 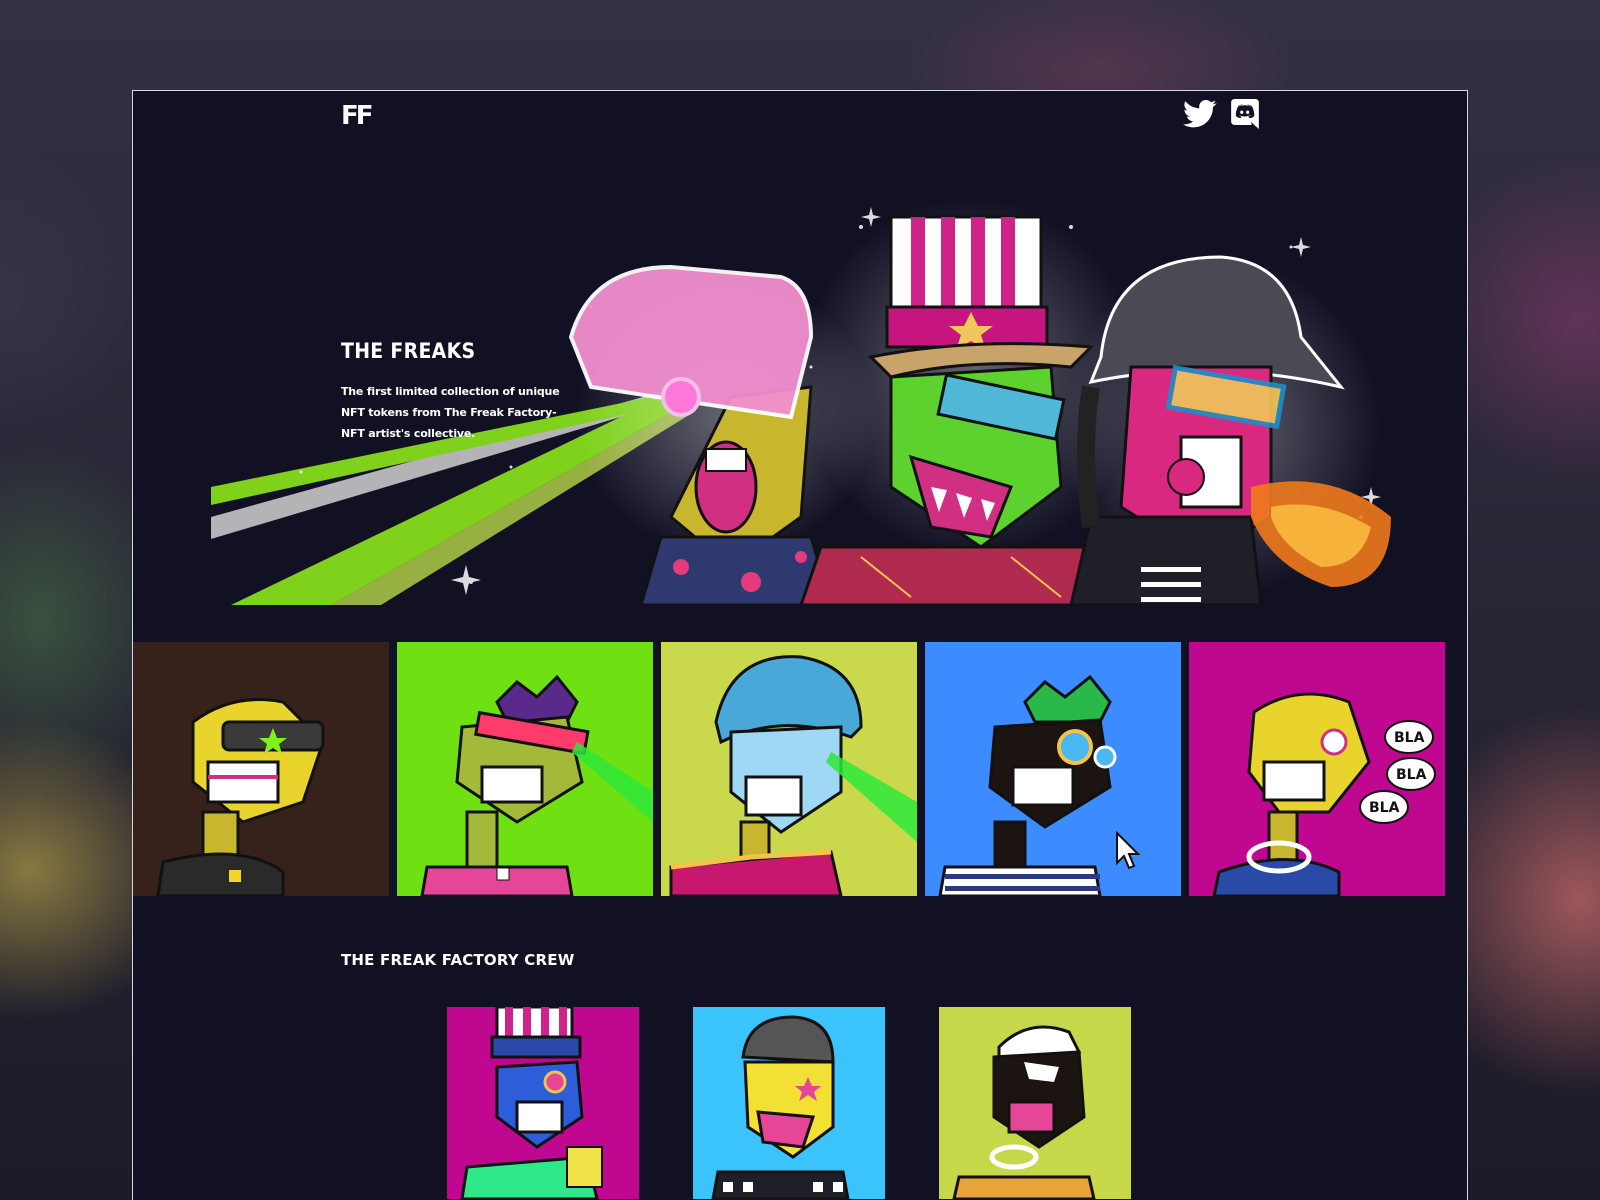 What do you see at coordinates (1128, 853) in the screenshot?
I see `mouse-pointer-icon` at bounding box center [1128, 853].